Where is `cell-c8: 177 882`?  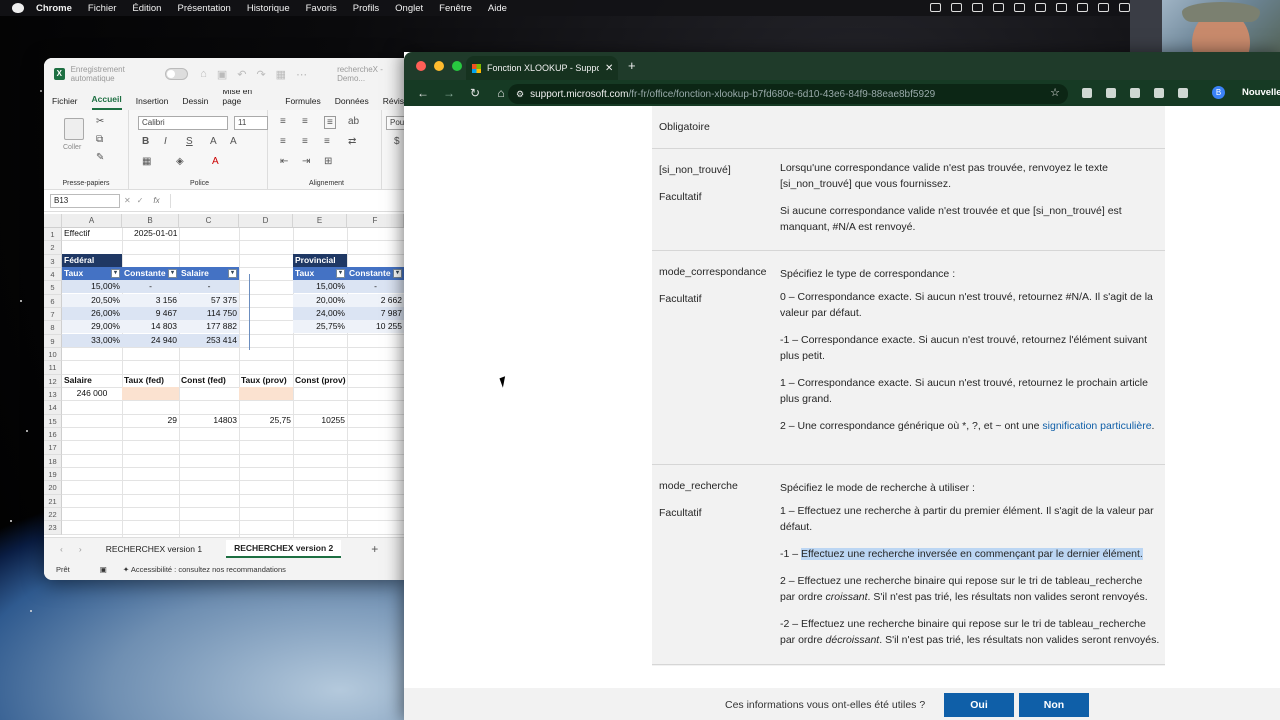
cell-c8: 177 882 is located at coordinates (209, 327).